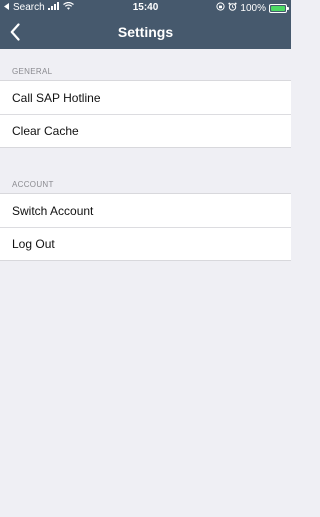 The image size is (320, 517). What do you see at coordinates (221, 8) in the screenshot?
I see `orientation-lock-icon` at bounding box center [221, 8].